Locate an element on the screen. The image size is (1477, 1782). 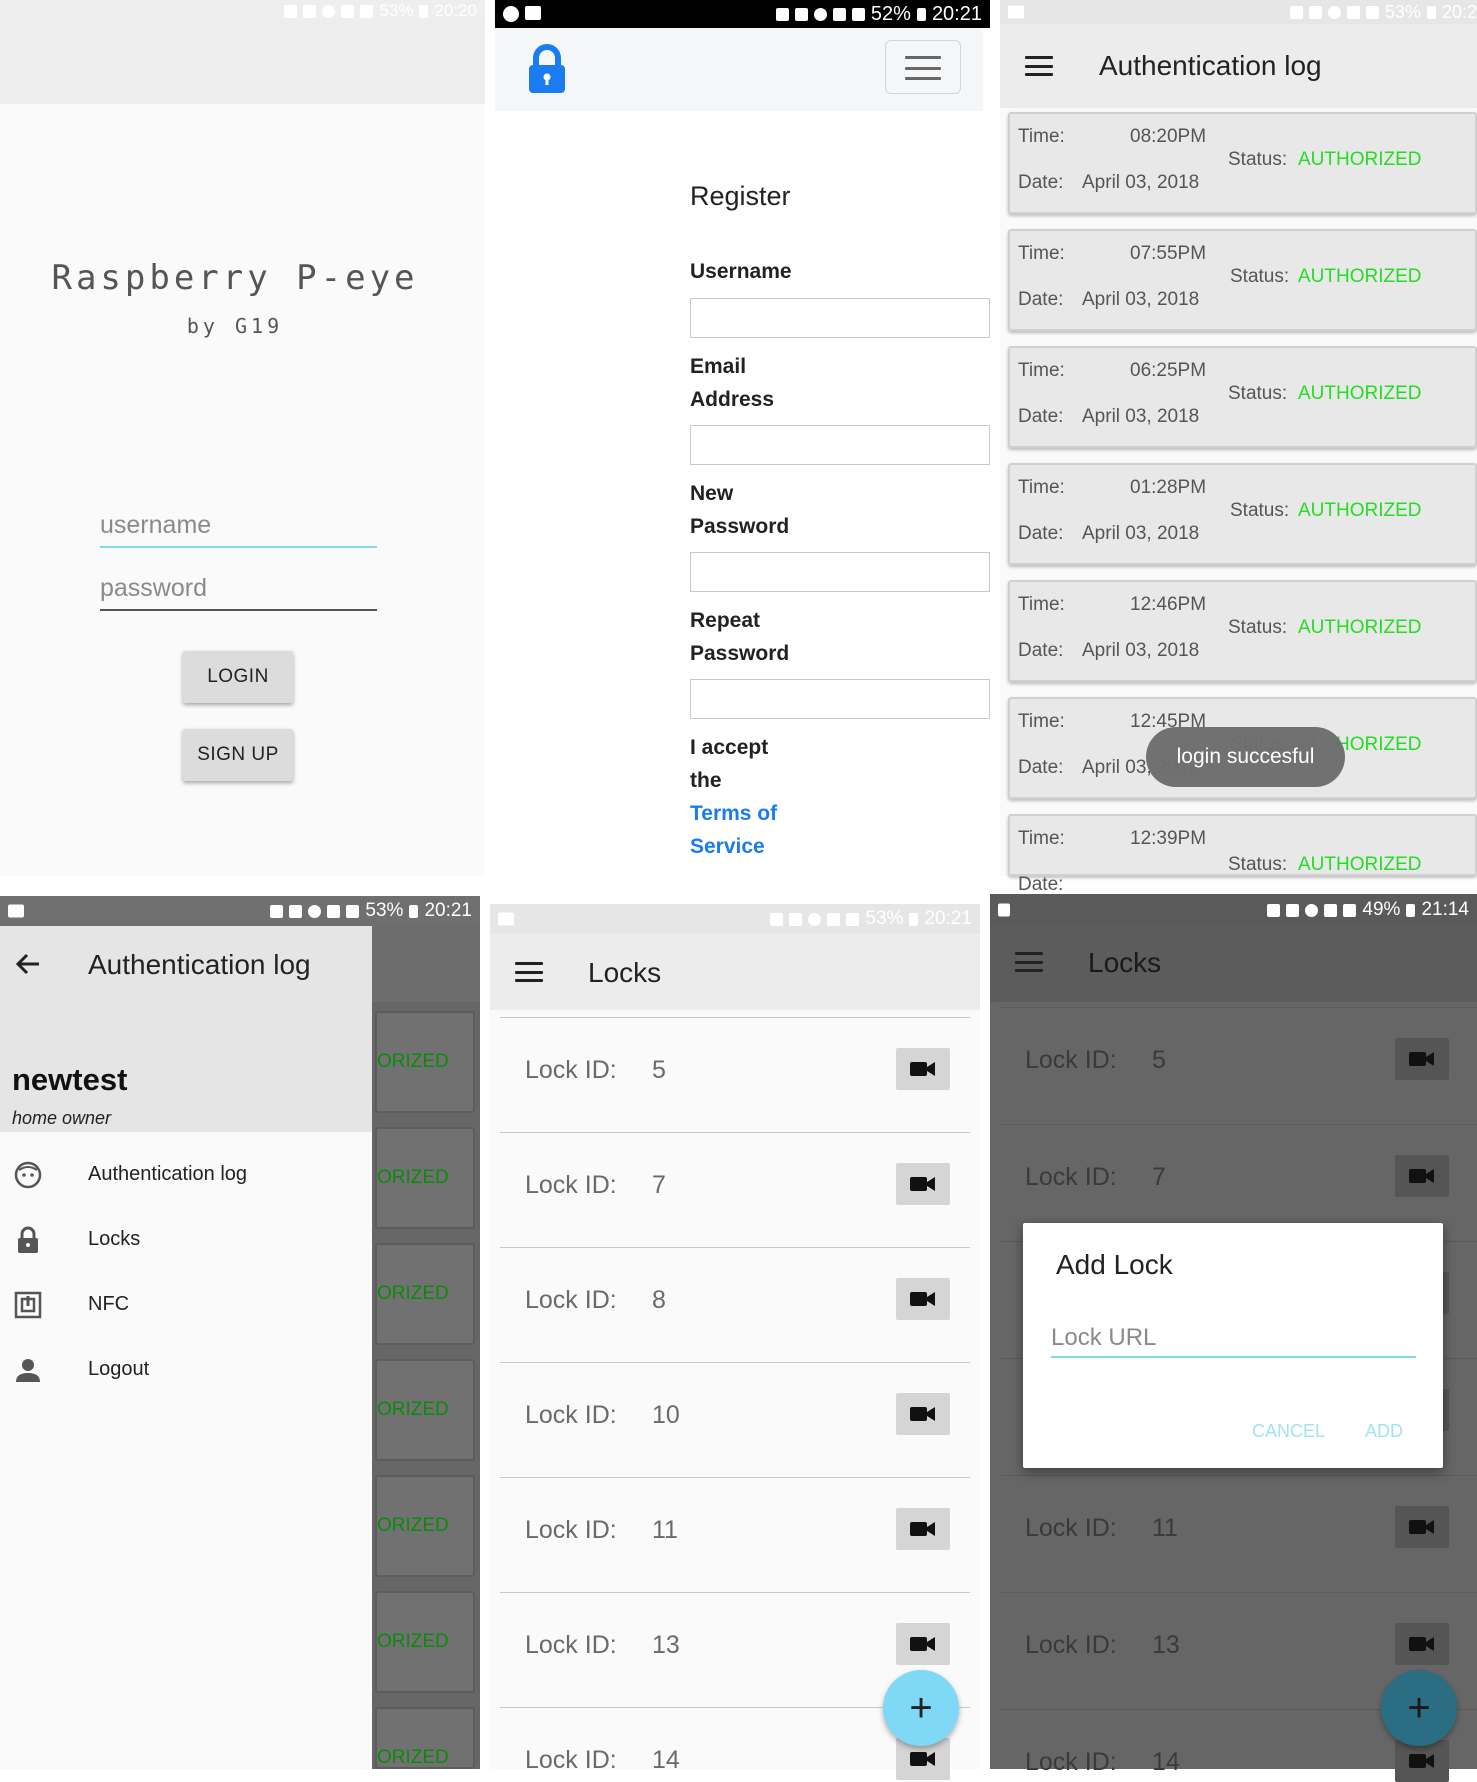
drawer-item-nfc: NFC is located at coordinates (186, 1304).